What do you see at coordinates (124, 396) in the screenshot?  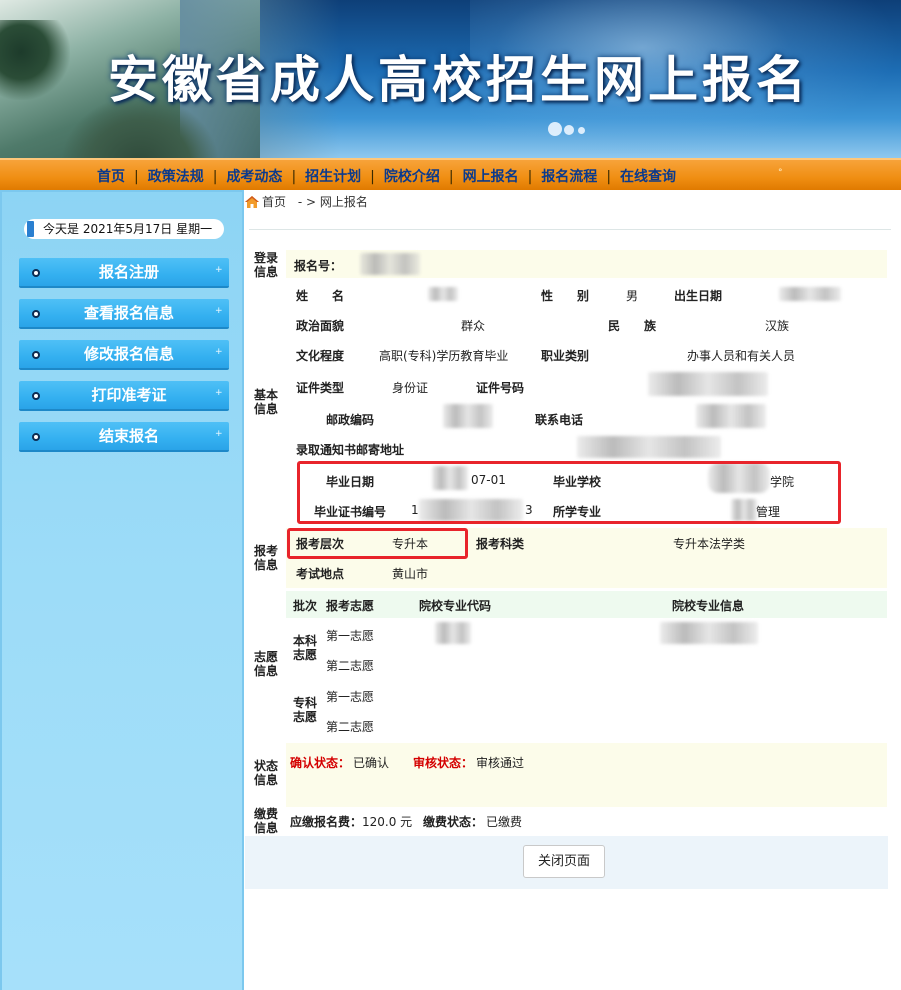 I see `sidebar-menu-button-4: 打印准考证 +` at bounding box center [124, 396].